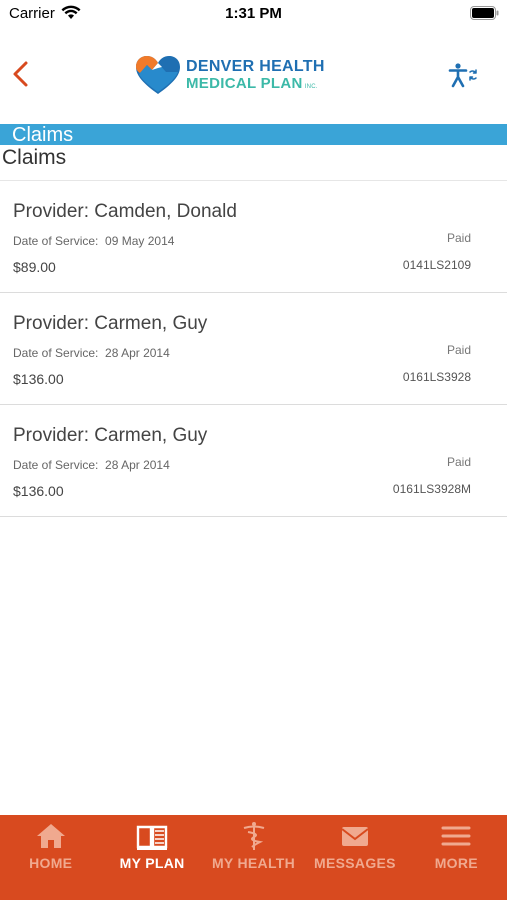  I want to click on tab-more: MORE, so click(456, 857).